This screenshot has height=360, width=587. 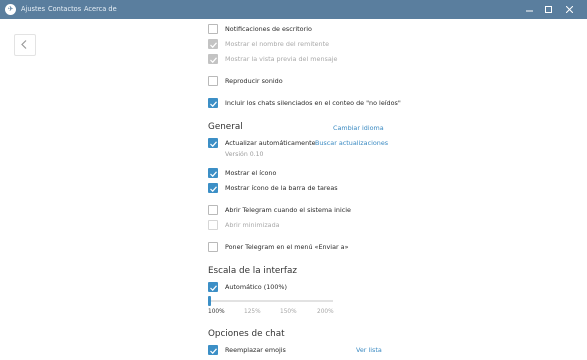 I want to click on scale-tick-150: 150%, so click(x=288, y=312).